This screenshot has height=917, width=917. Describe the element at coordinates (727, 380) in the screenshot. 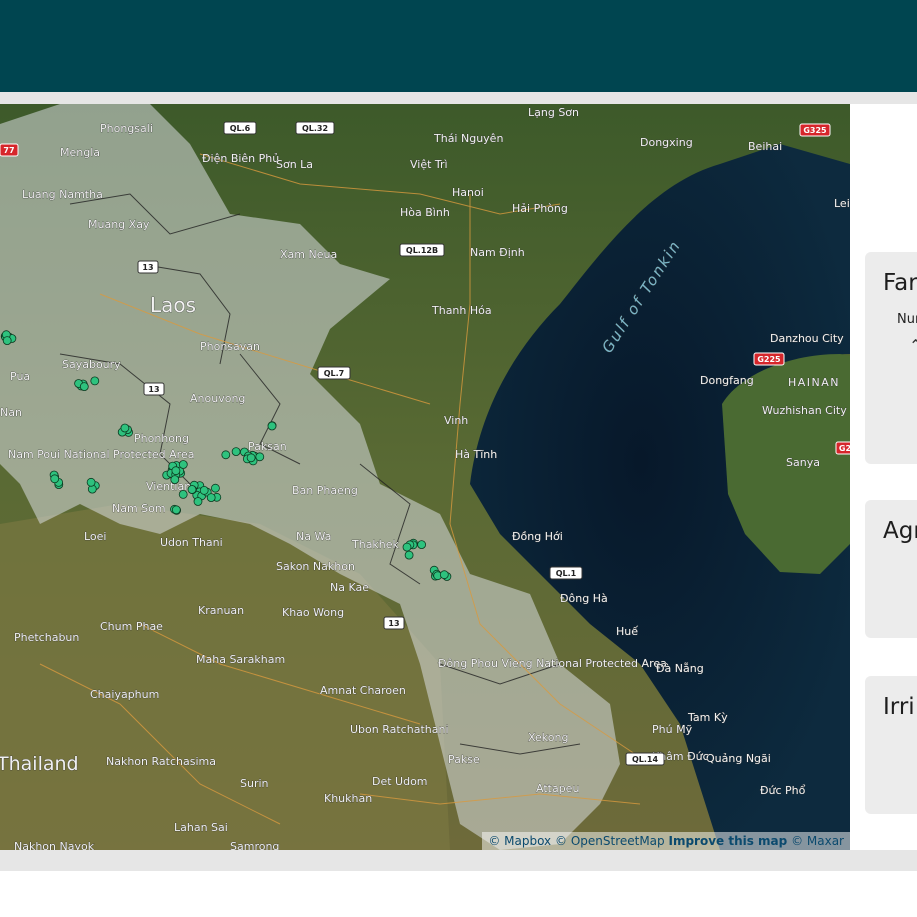

I see `city-label: Dongfang` at that location.